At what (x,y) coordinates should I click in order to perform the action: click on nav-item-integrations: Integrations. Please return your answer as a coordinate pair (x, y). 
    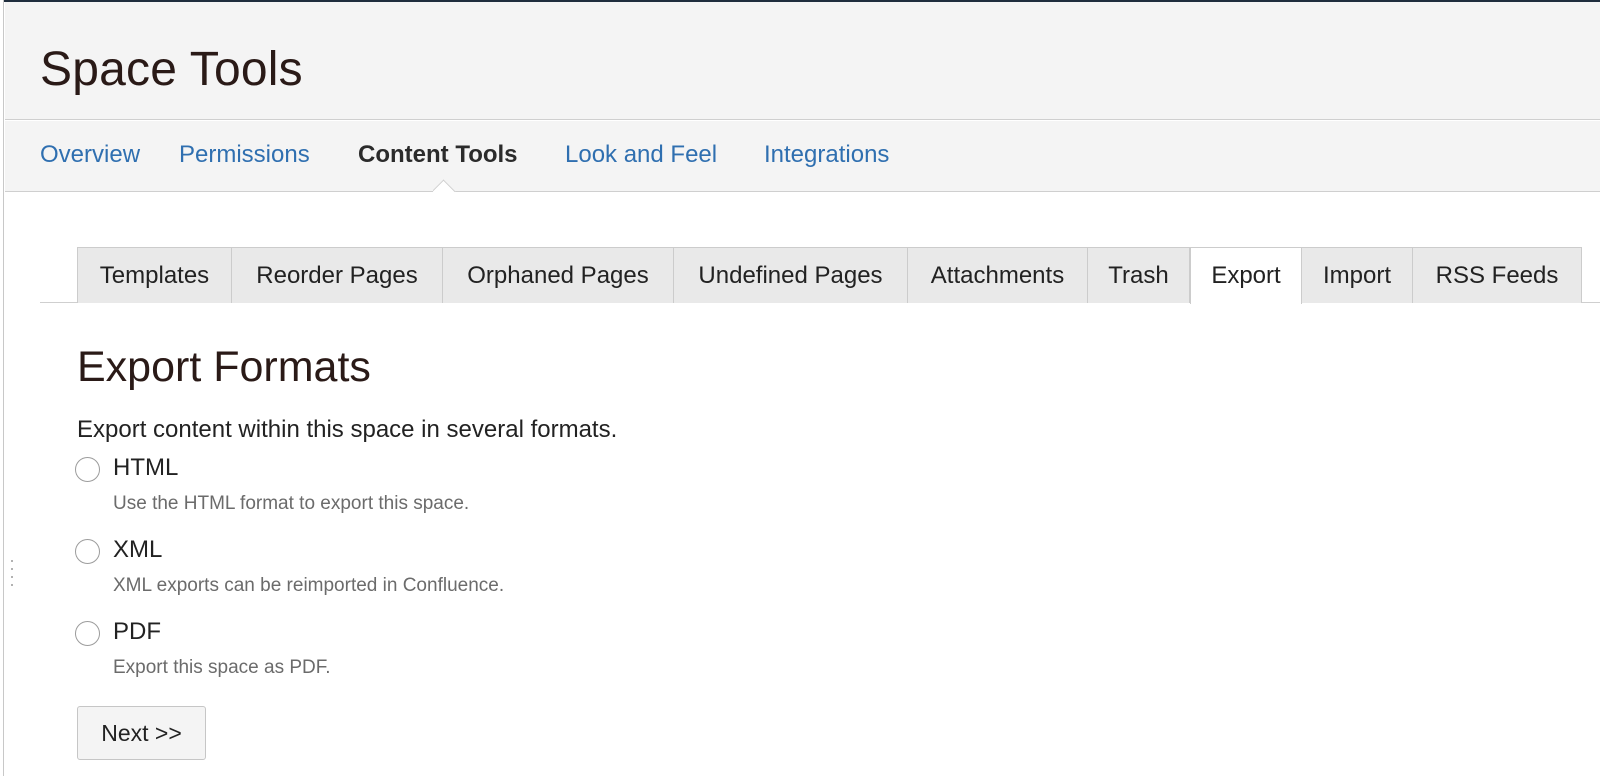
    Looking at the image, I should click on (826, 155).